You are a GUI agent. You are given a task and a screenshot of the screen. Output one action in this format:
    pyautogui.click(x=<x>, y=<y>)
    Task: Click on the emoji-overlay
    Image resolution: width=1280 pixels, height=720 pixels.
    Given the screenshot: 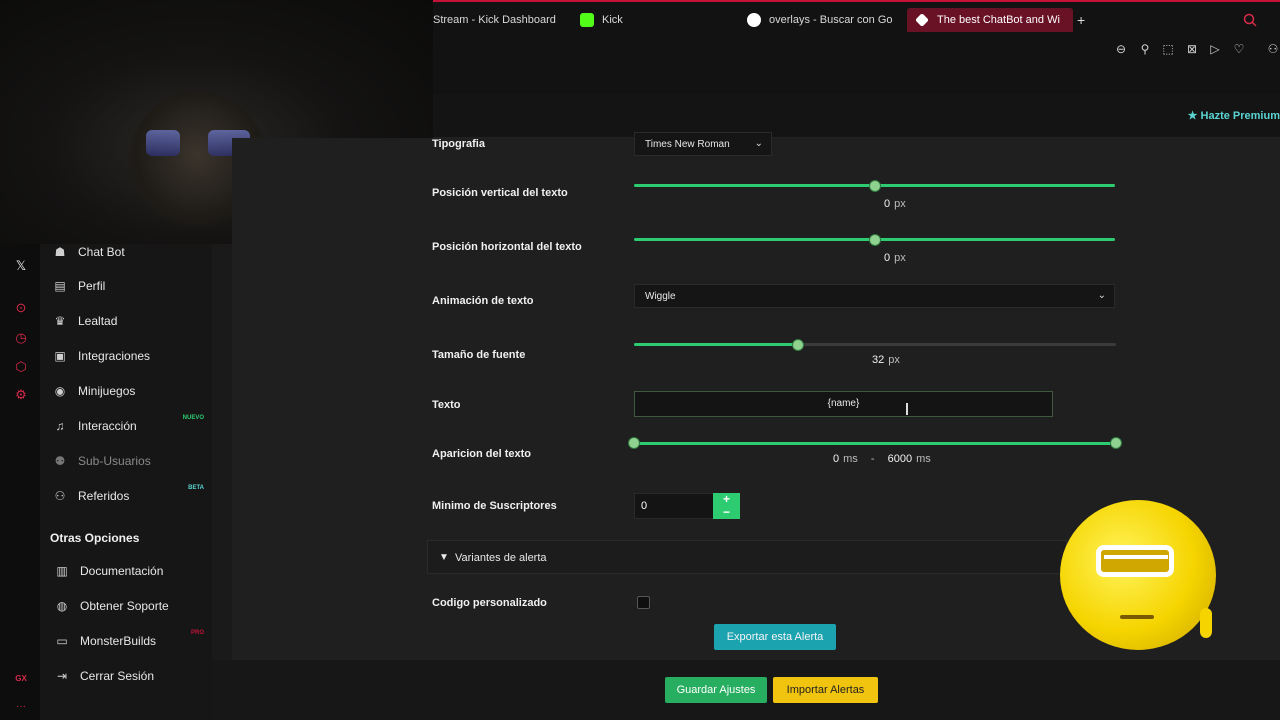 What is the action you would take?
    pyautogui.click(x=1138, y=575)
    